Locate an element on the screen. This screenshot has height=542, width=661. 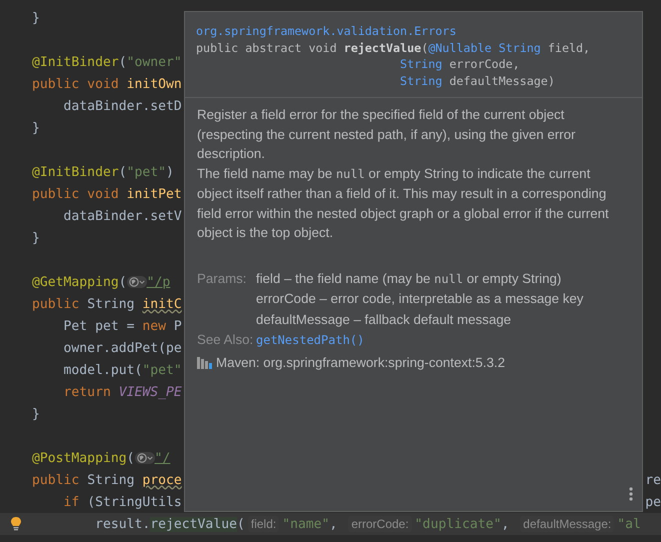
string-literal: "al is located at coordinates (629, 524).